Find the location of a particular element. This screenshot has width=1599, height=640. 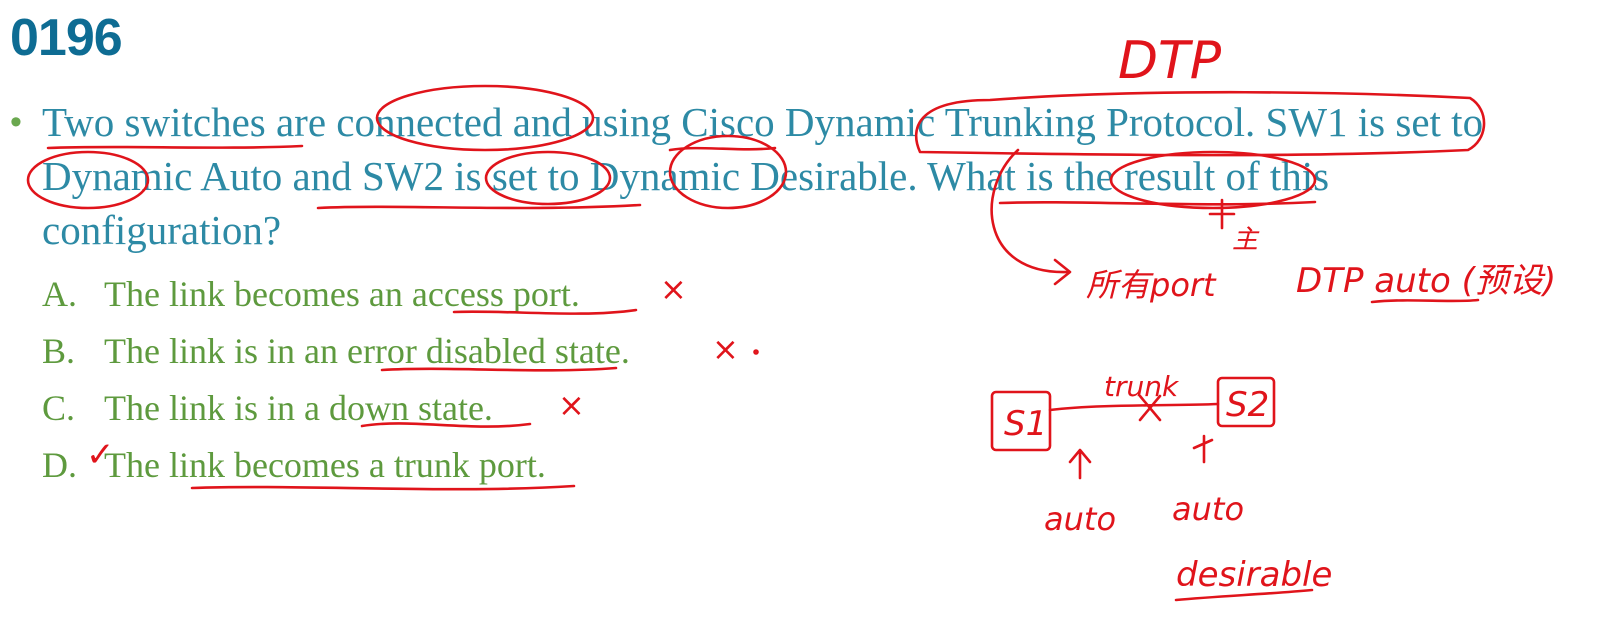

annotation-dtp-header: DTP is located at coordinates (1170, 61).